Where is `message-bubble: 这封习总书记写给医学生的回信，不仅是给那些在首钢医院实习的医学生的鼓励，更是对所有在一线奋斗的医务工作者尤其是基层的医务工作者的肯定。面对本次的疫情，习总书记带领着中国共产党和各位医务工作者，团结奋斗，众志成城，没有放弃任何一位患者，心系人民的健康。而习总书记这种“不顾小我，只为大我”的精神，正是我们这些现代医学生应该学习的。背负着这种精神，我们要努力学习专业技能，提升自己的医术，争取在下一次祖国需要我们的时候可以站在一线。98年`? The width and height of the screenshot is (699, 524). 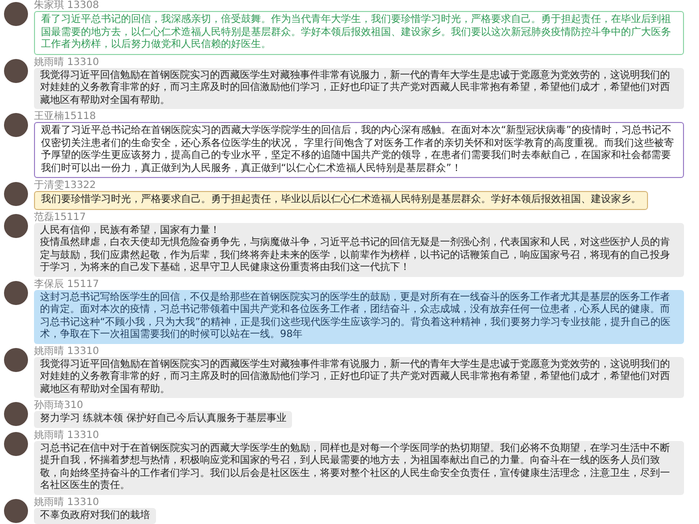 message-bubble: 这封习总书记写给医学生的回信，不仅是给那些在首钢医院实习的医学生的鼓励，更是对所有在一线奋斗的医务工作者尤其是基层的医务工作者的肯定。面对本次的疫情，习总书记带领着中国共产党和各位医务工作者，团结奋斗，众志成城，没有放弃任何一位患者，心系人民的健康。而习总书记这种“不顾小我，只为大我”的精神，正是我们这些现代医学生应该学习的。背负着这种精神，我们要努力学习专业技能，提升自己的医术，争取在下一次祖国需要我们的时候可以站在一线。98年 is located at coordinates (359, 317).